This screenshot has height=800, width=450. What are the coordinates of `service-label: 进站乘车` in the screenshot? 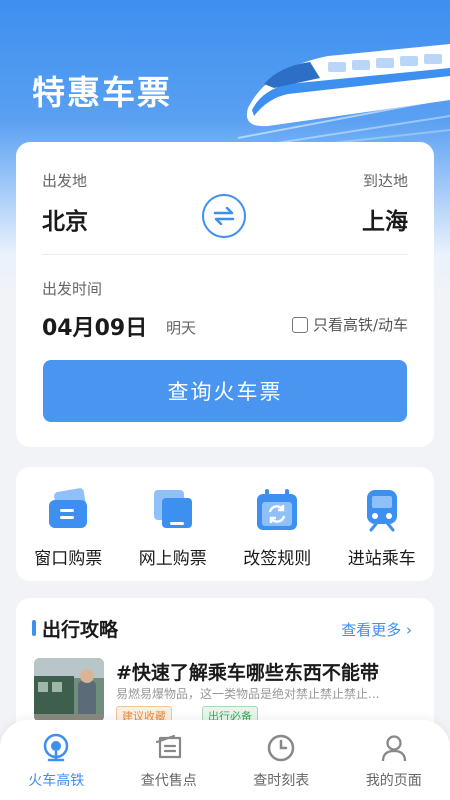 It's located at (381, 559).